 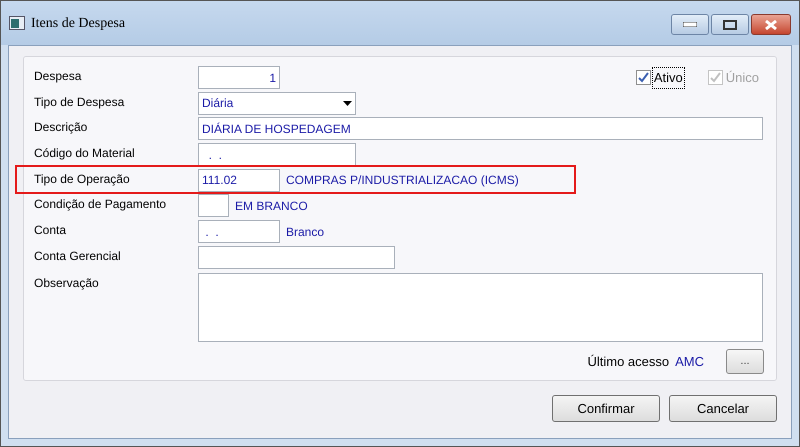 I want to click on close-icon, so click(x=771, y=25).